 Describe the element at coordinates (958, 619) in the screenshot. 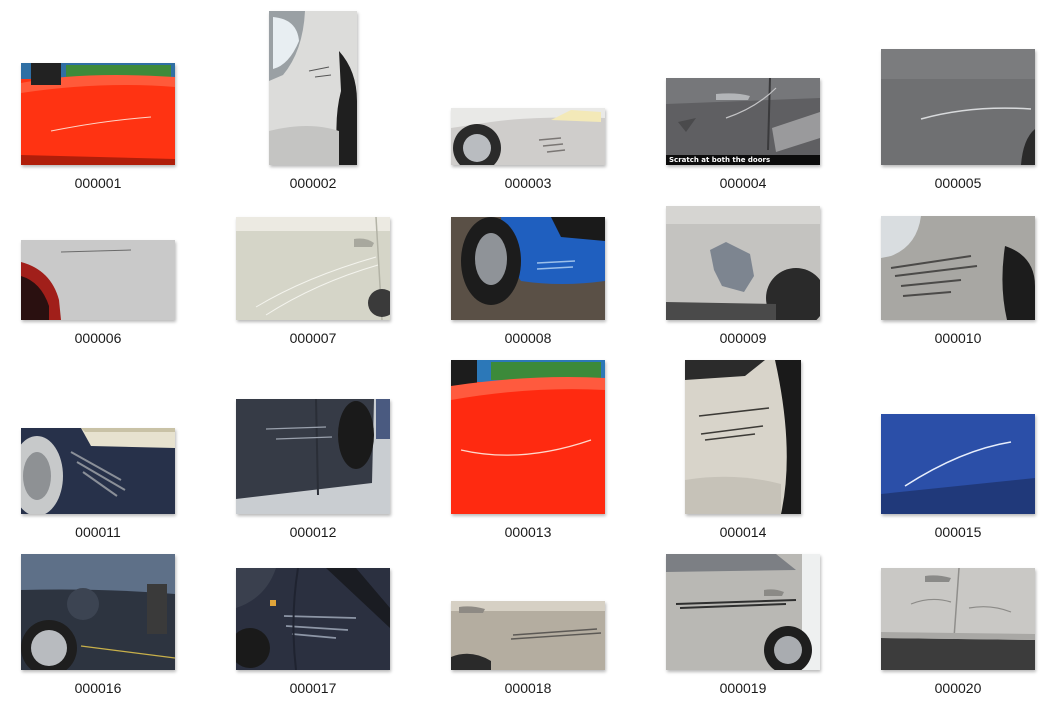

I see `silver-car-doors-dent-thumbnail` at that location.